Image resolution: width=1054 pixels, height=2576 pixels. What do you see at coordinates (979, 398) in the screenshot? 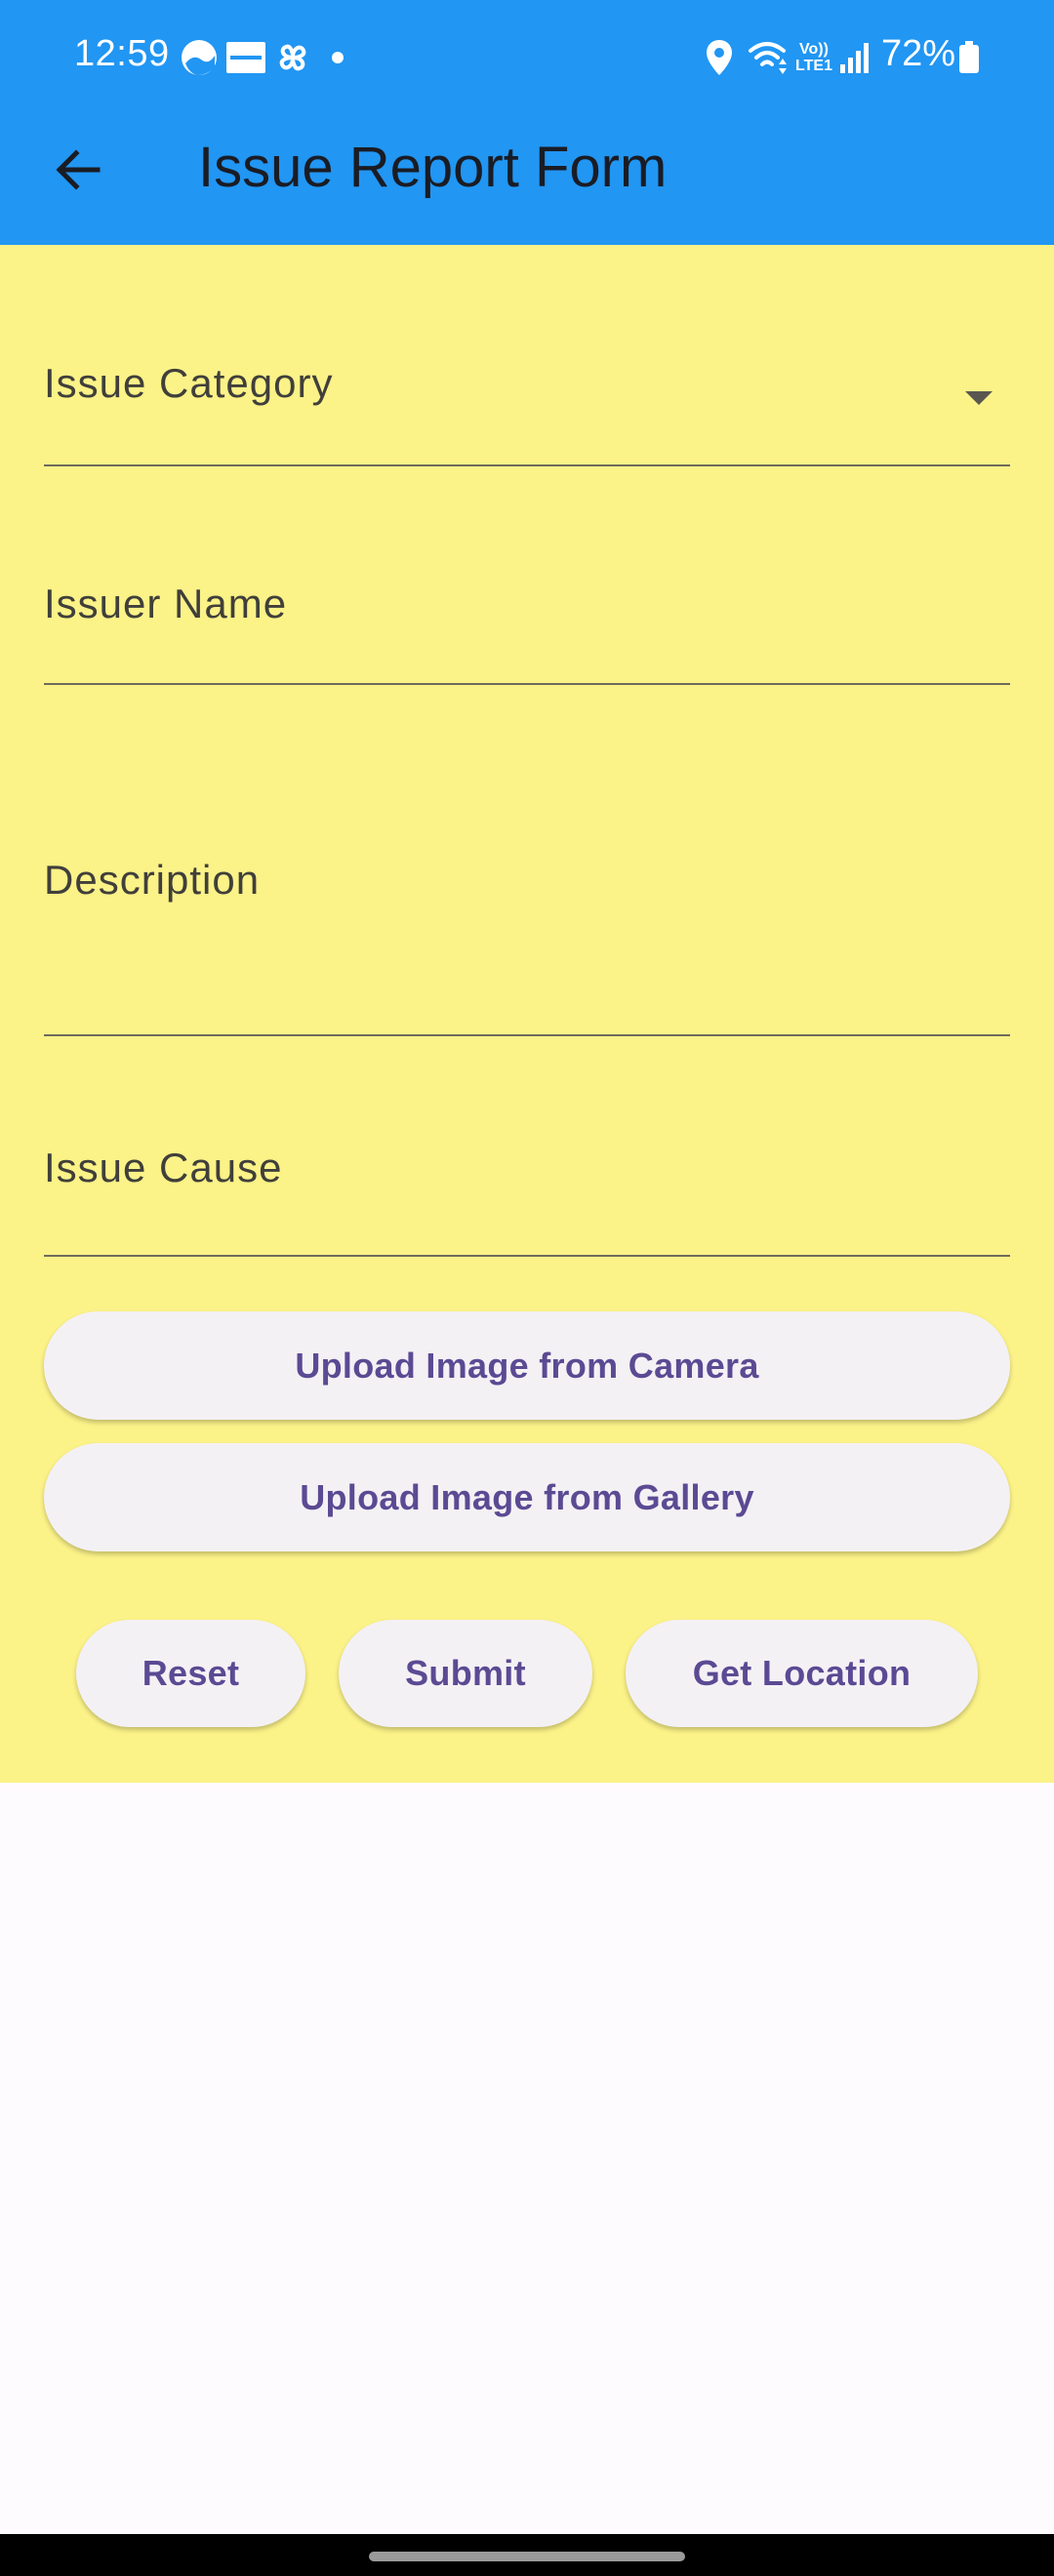
I see `dropdown-arrow-icon` at bounding box center [979, 398].